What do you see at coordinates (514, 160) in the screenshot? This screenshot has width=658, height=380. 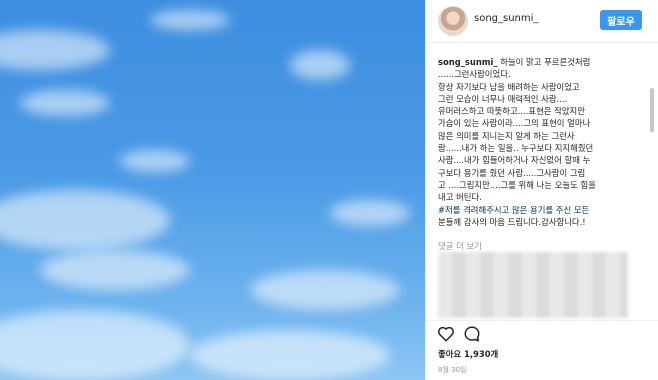 I see `caption-text: 사람....내가 힘들어하거나 자신없어 할때 누` at bounding box center [514, 160].